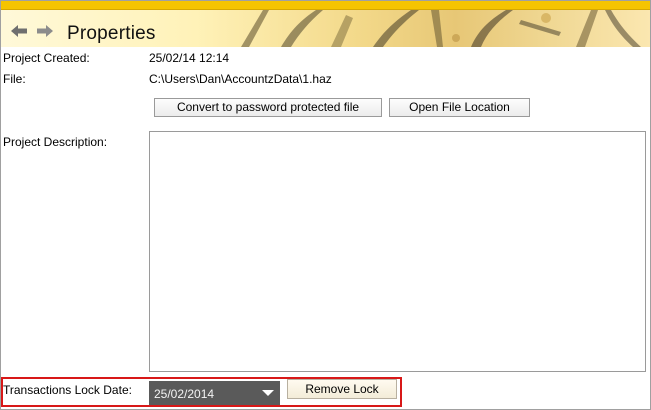  Describe the element at coordinates (111, 33) in the screenshot. I see `page-title: Properties` at that location.